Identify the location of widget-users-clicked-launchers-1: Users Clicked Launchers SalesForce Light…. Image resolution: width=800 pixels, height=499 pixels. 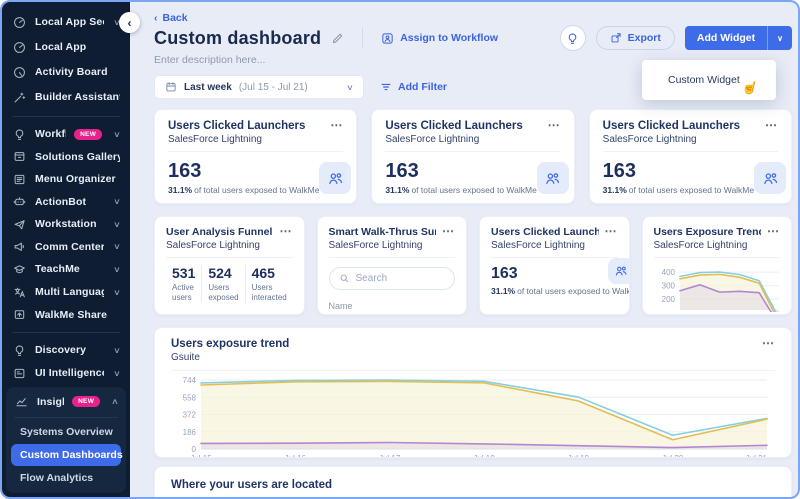
(256, 156).